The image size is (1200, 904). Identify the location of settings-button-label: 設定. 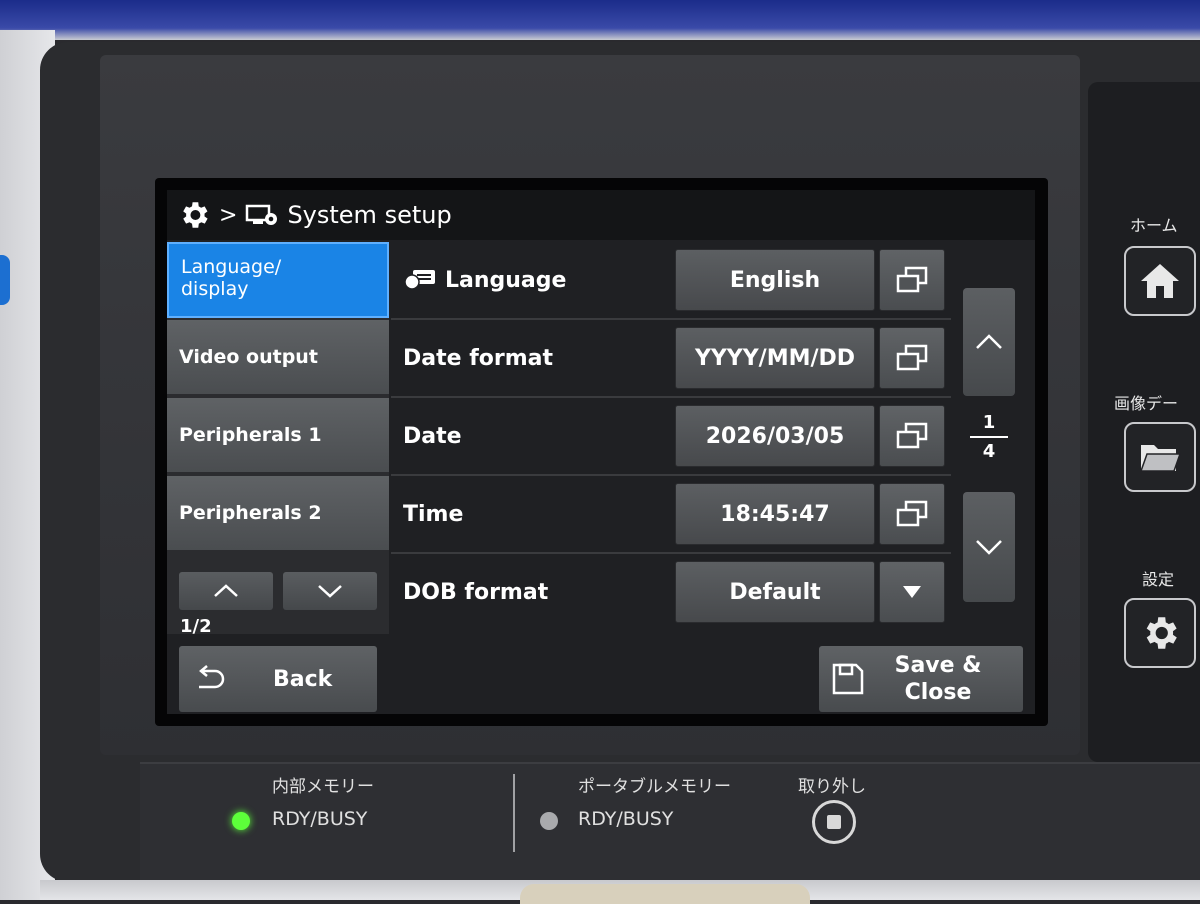
(1158, 579).